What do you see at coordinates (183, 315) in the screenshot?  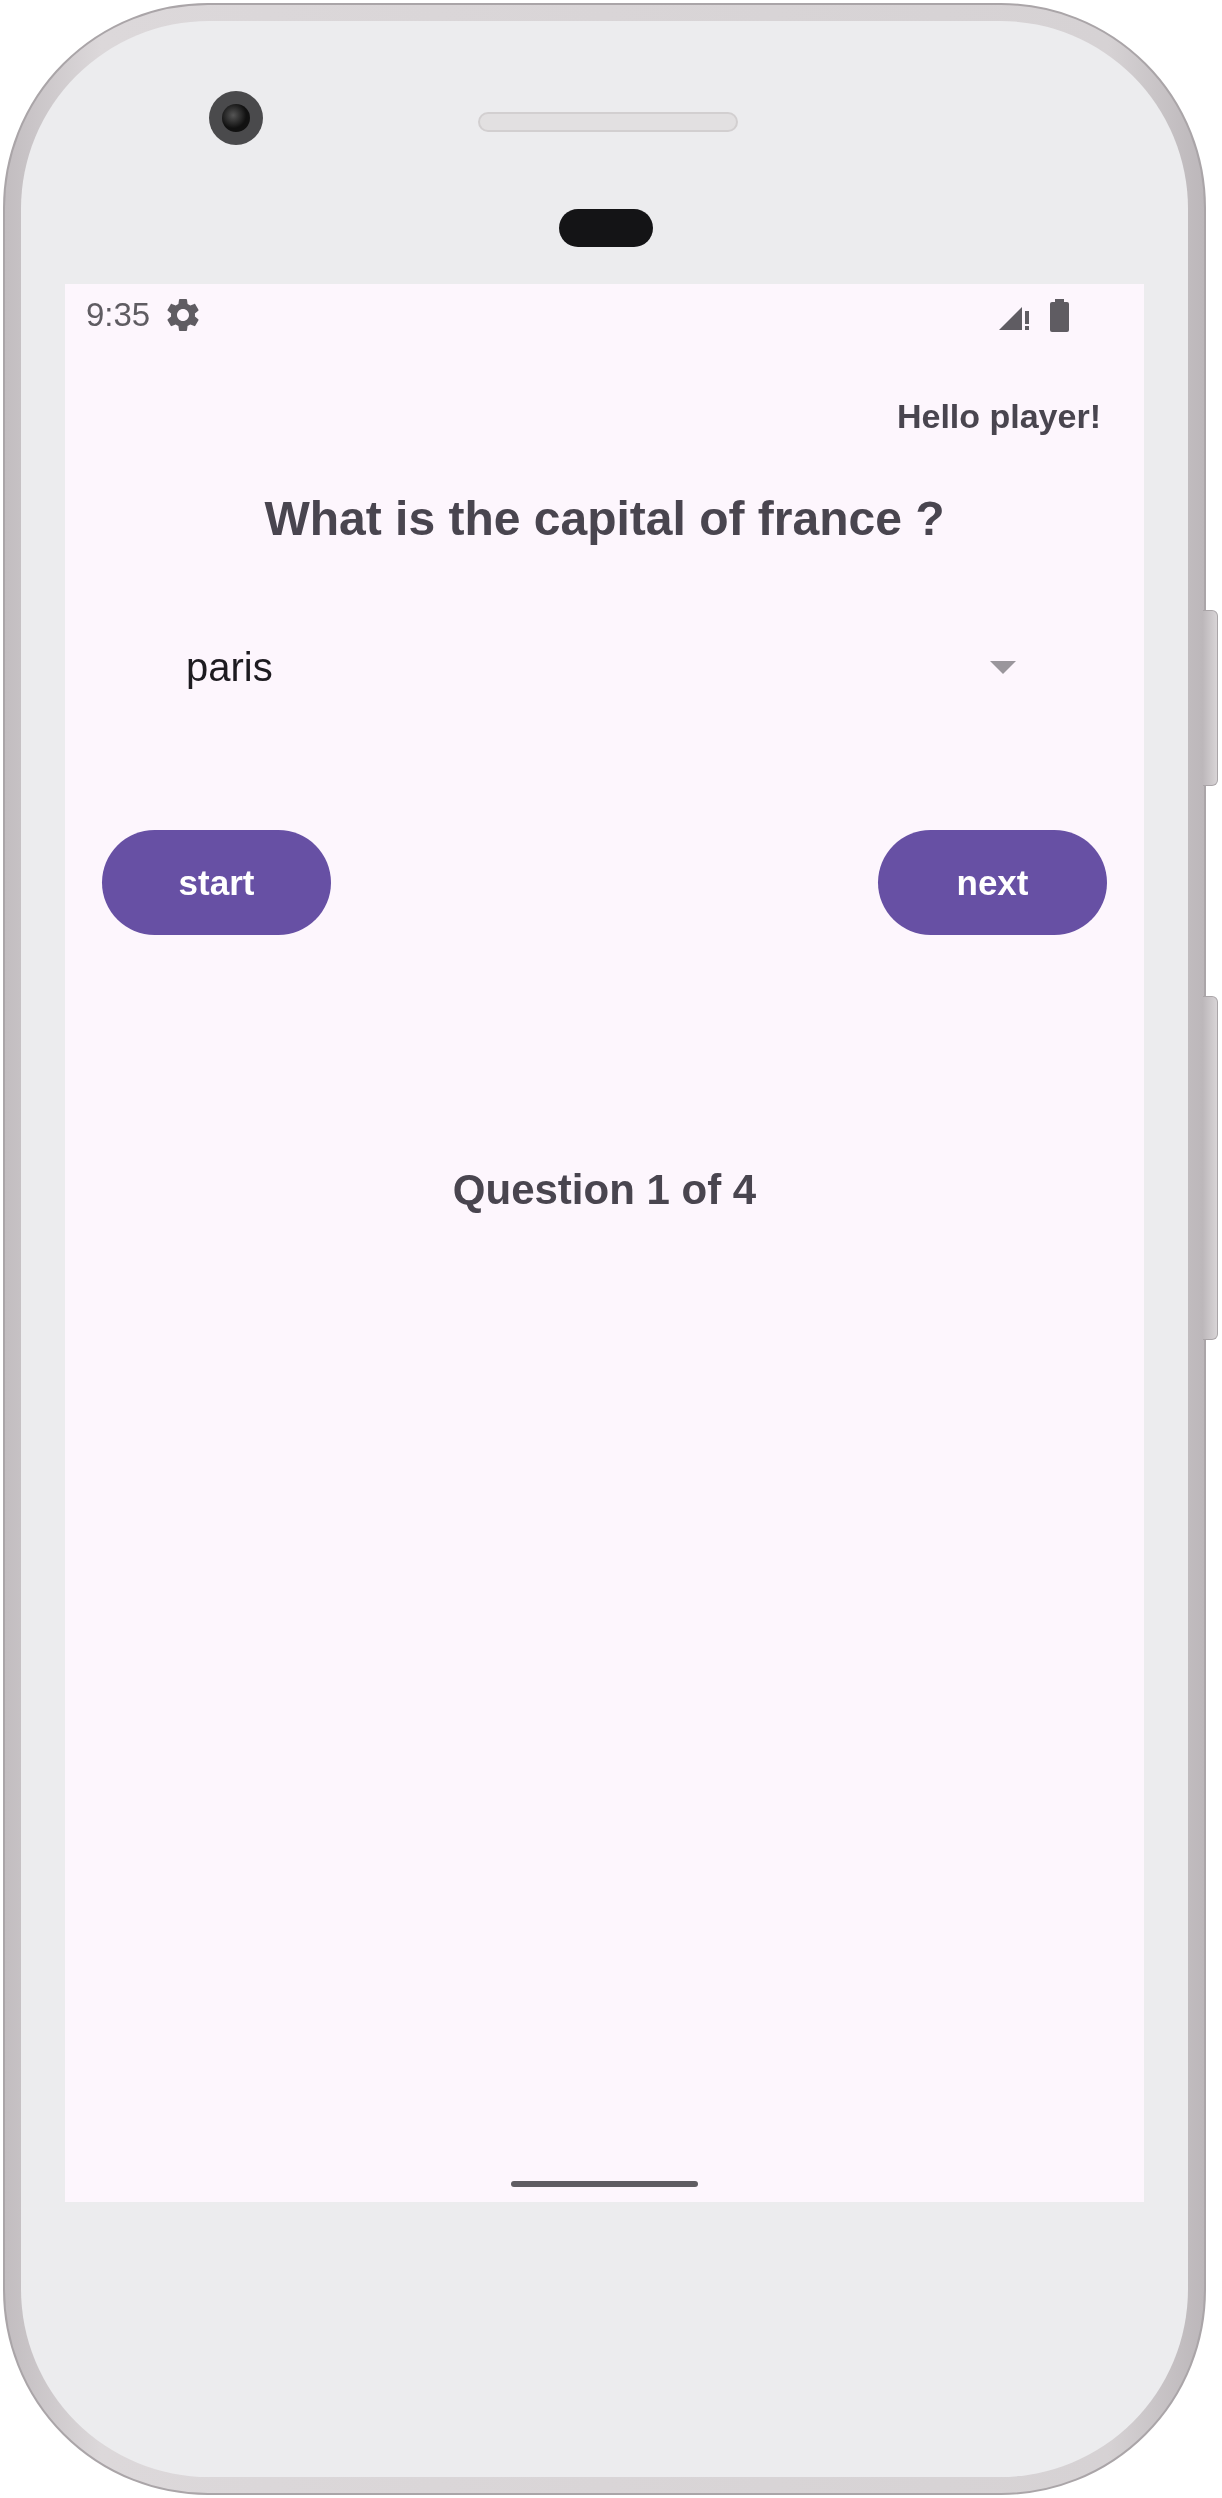 I see `settings-icon` at bounding box center [183, 315].